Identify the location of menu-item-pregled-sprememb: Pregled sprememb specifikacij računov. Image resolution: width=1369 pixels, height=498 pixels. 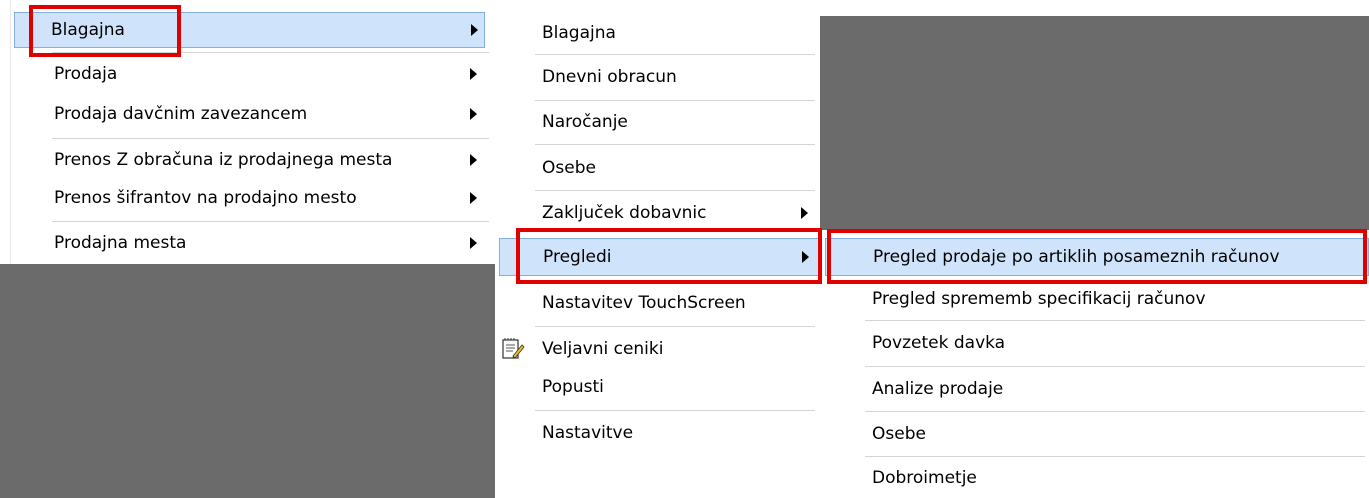
(1097, 299).